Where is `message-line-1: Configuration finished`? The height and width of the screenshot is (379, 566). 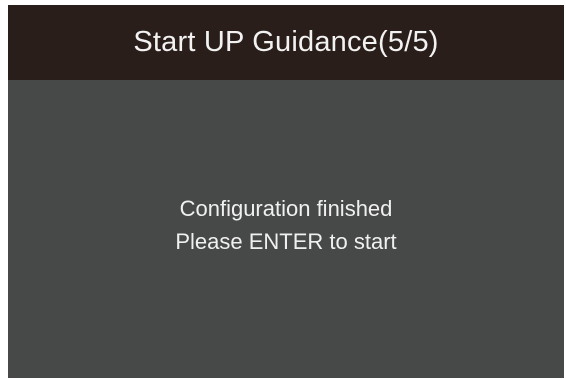
message-line-1: Configuration finished is located at coordinates (286, 208).